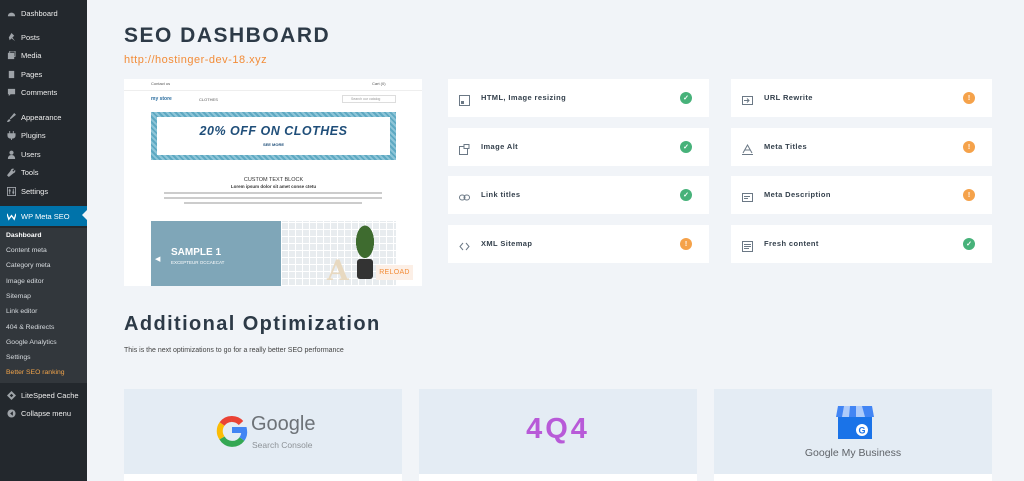 Image resolution: width=1024 pixels, height=481 pixels. I want to click on google-g-logo-icon, so click(232, 431).